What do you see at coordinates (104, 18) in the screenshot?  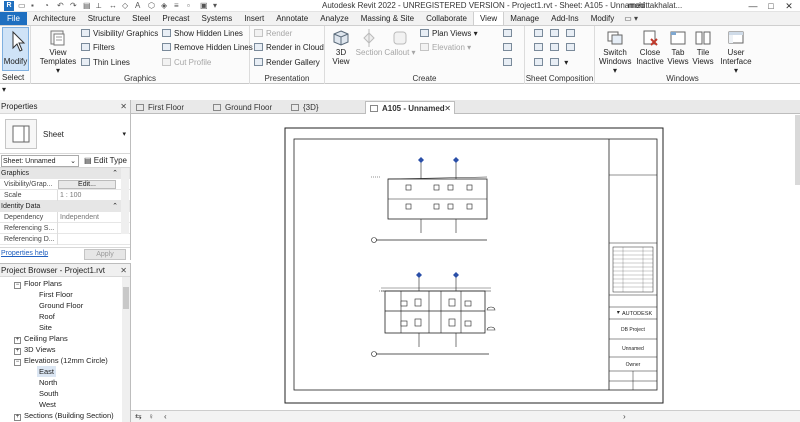 I see `tab-structure: Structure` at bounding box center [104, 18].